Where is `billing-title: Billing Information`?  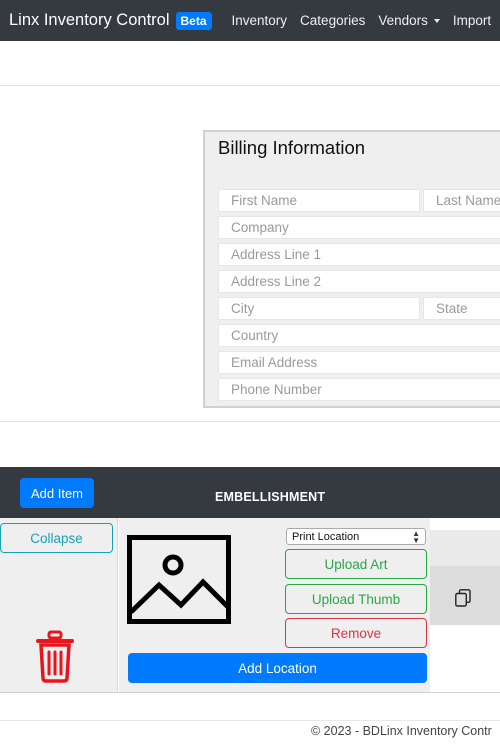
billing-title: Billing Information is located at coordinates (292, 147).